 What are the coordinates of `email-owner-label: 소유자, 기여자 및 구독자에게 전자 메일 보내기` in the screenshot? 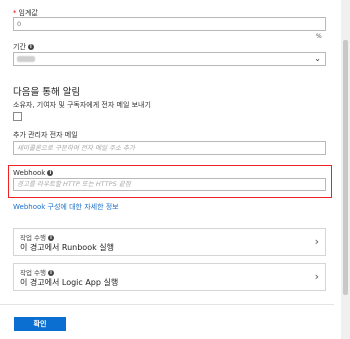 It's located at (82, 105).